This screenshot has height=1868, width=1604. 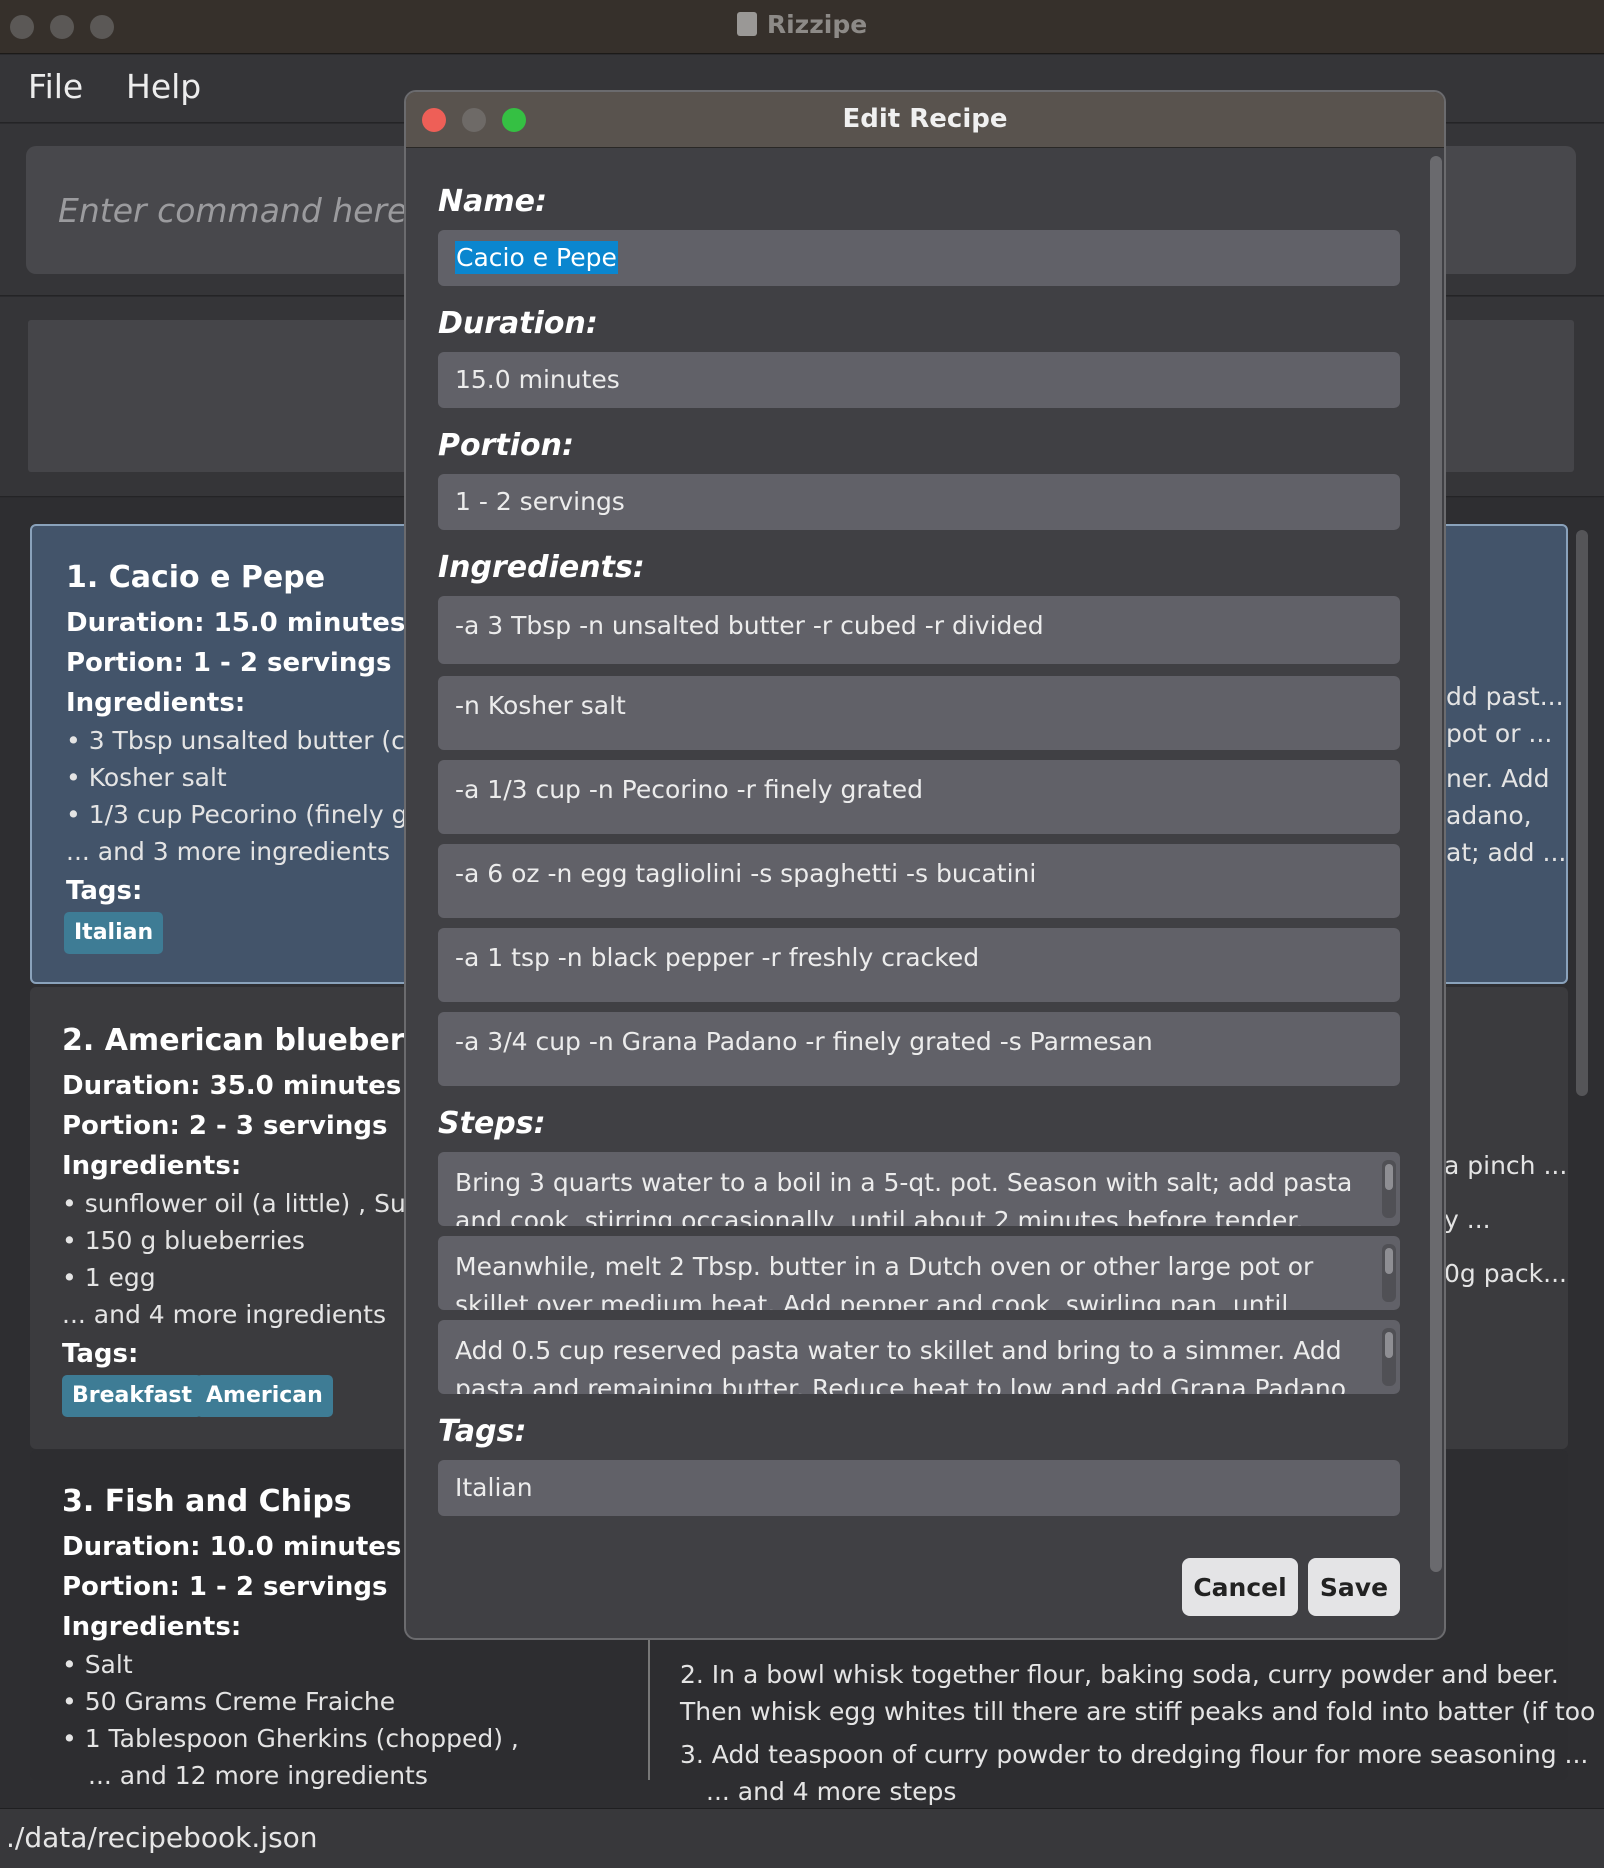 I want to click on recipe-duration: Duration: 15.0 minutes, so click(x=236, y=623).